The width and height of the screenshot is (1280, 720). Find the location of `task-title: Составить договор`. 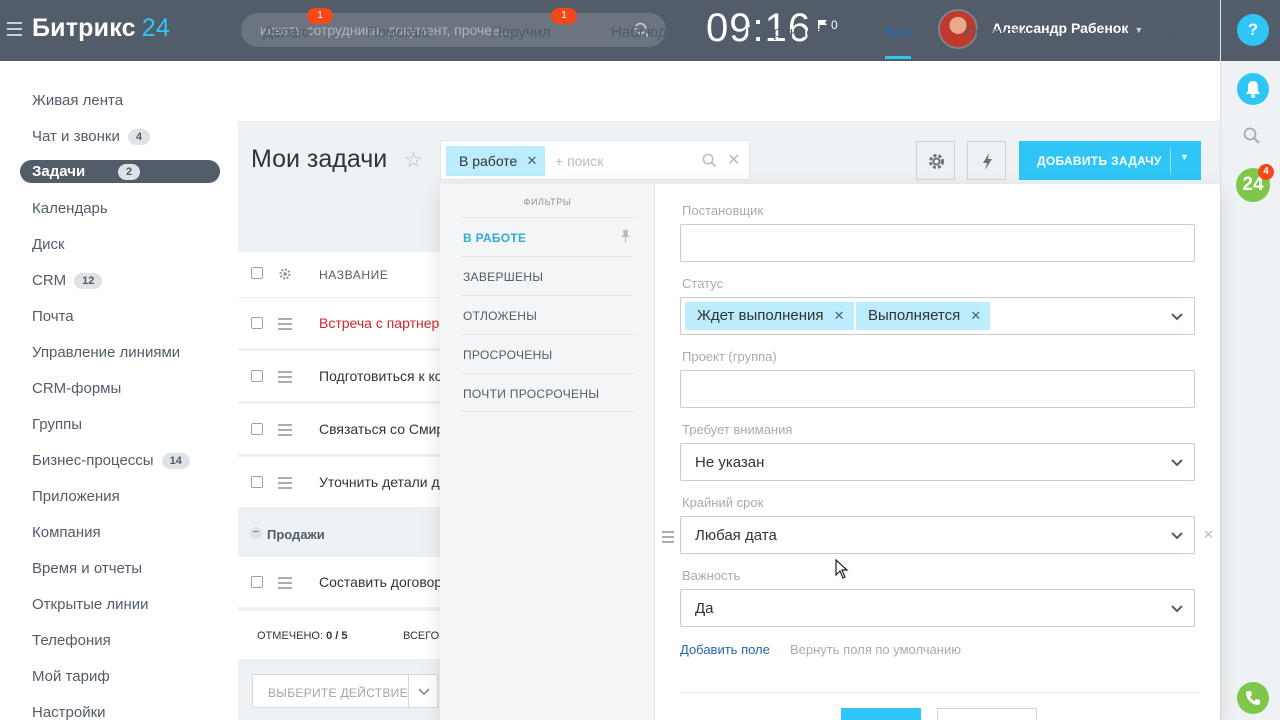

task-title: Составить договор is located at coordinates (379, 582).